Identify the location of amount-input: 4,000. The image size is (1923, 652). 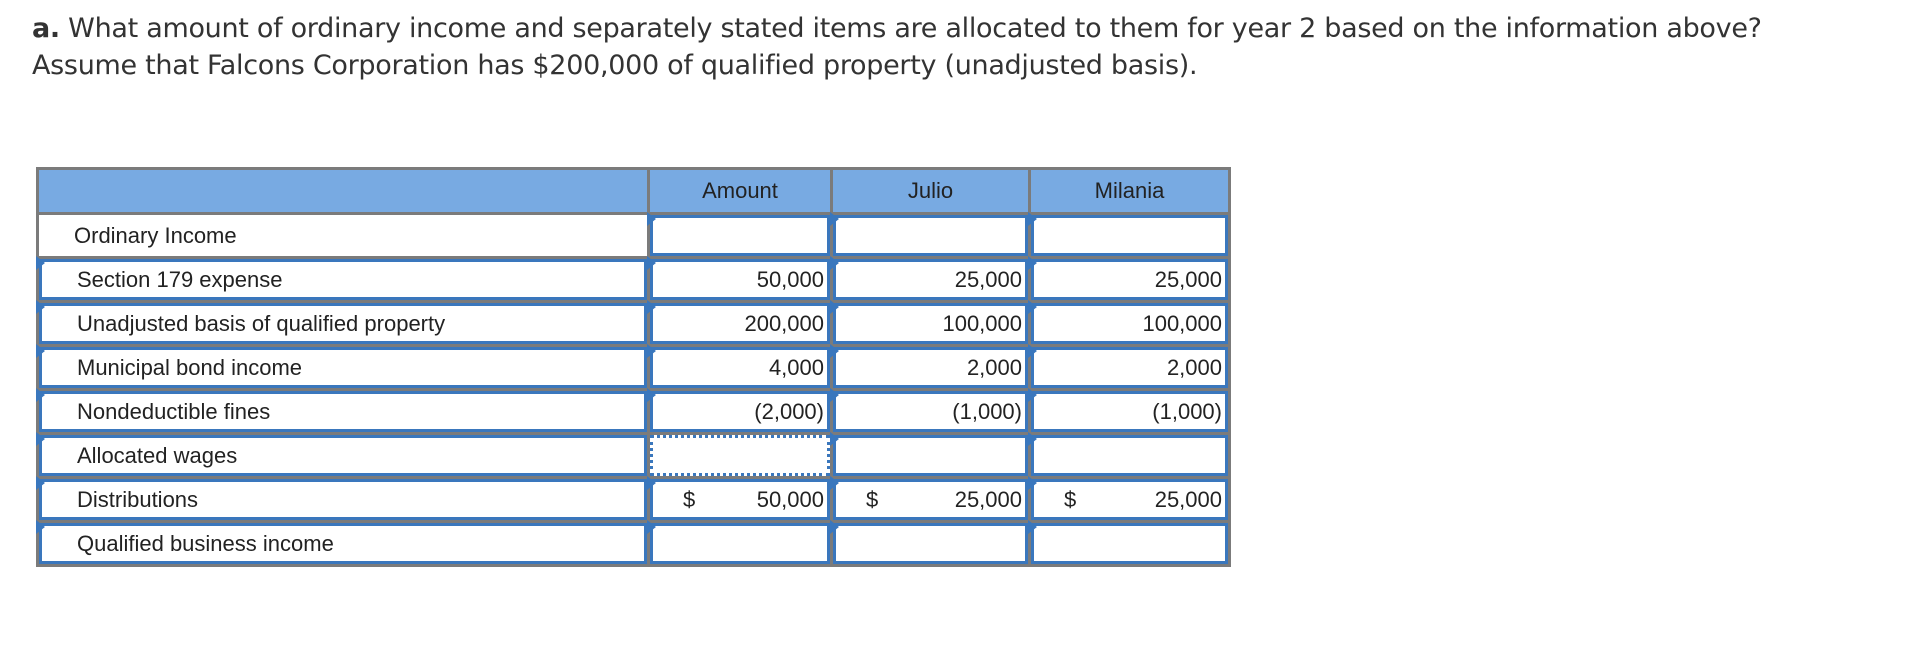
(740, 367).